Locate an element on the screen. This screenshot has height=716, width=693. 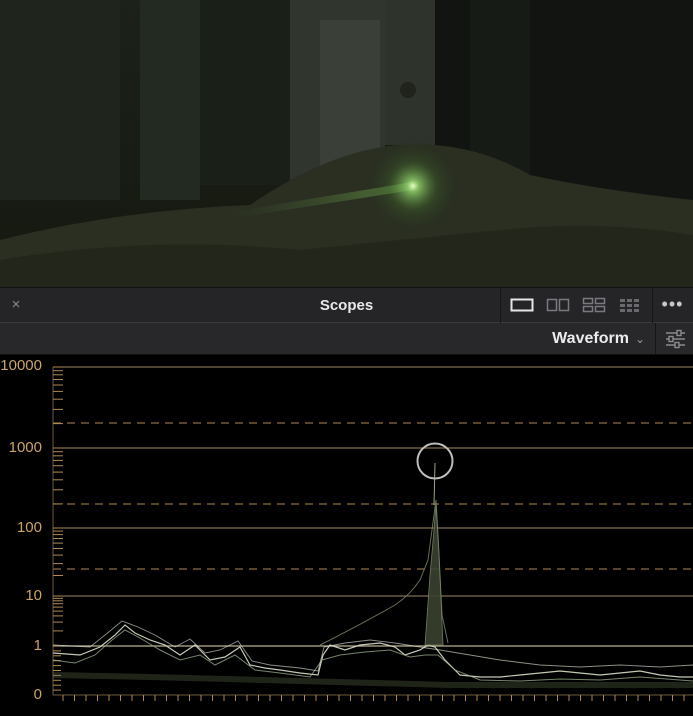
single-view-icon is located at coordinates (522, 305).